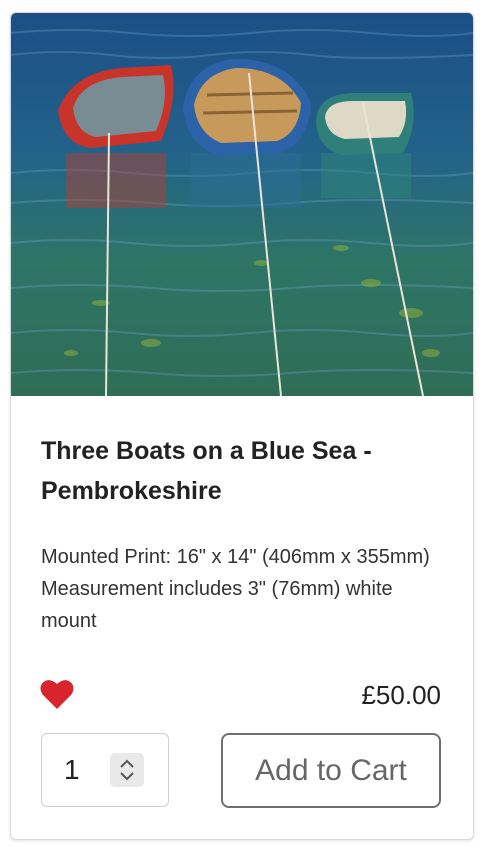  I want to click on product-price: £50.00, so click(401, 695).